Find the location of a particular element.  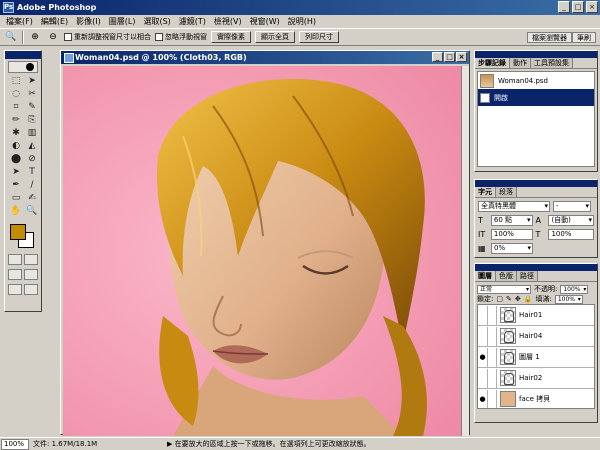

menu-layer: 圖層(L) is located at coordinates (122, 21).